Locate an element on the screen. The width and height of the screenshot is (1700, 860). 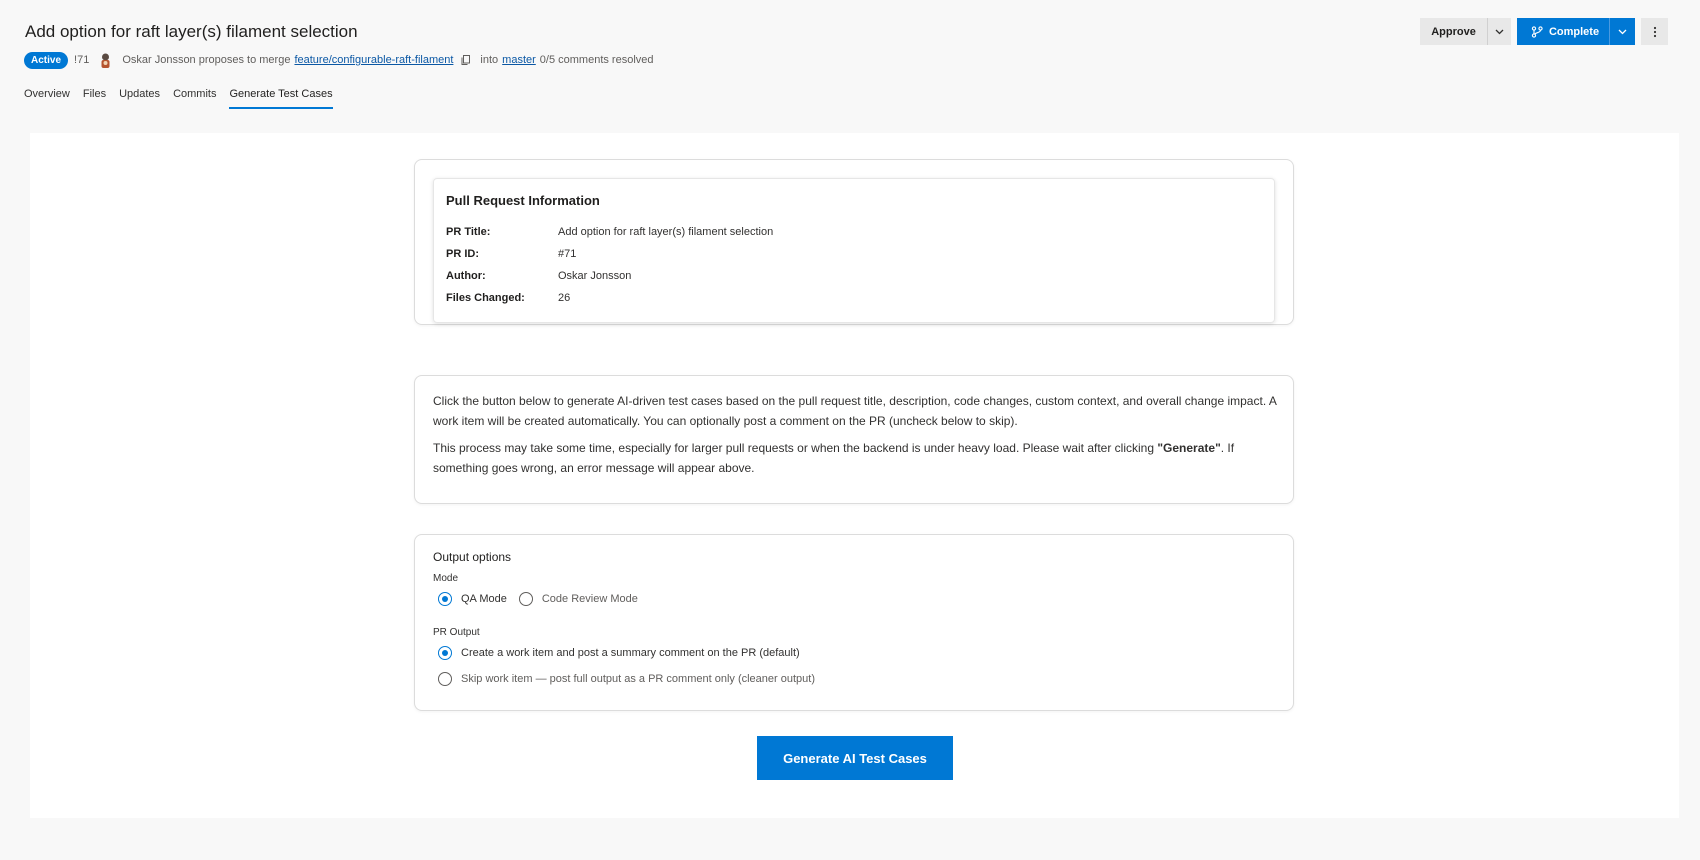
pr-output-label: PR Output is located at coordinates (456, 632).